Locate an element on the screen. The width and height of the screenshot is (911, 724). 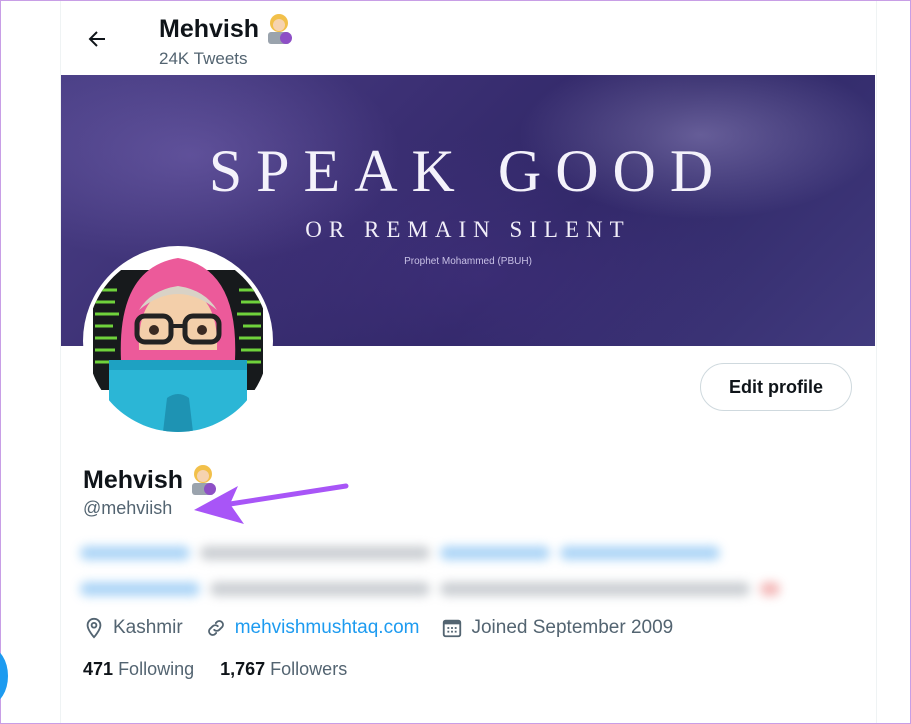
bio-blurred is located at coordinates (450, 573).